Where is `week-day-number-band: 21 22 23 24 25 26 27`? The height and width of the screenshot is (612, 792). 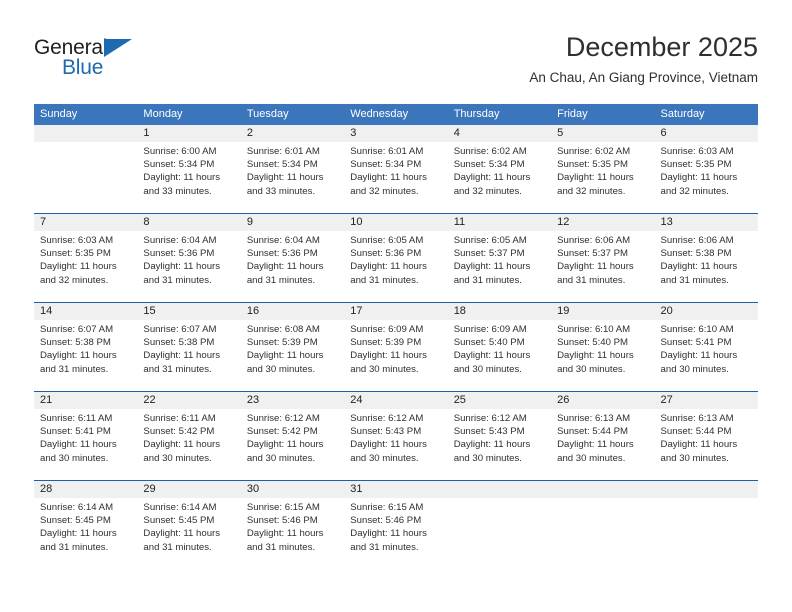 week-day-number-band: 21 22 23 24 25 26 27 is located at coordinates (396, 400).